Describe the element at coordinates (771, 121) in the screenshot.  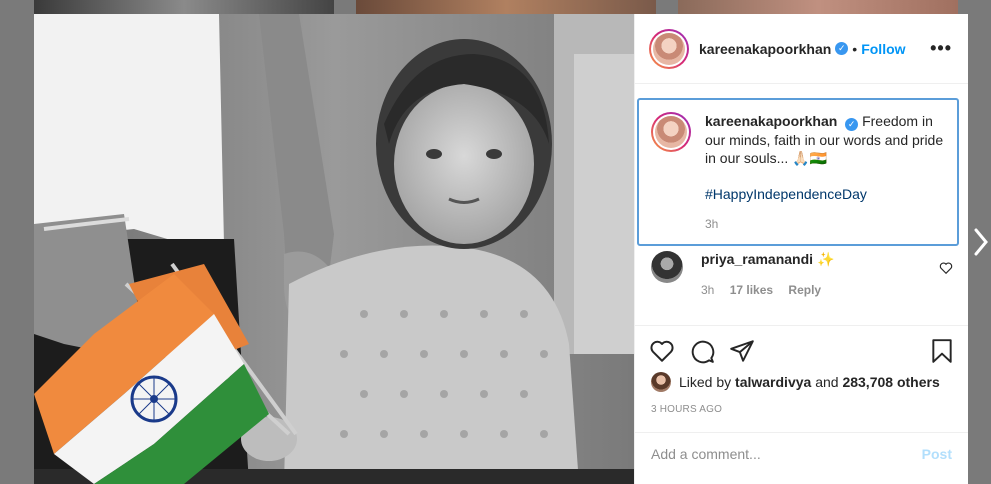
I see `caption-username: kareenakapoorkhan` at that location.